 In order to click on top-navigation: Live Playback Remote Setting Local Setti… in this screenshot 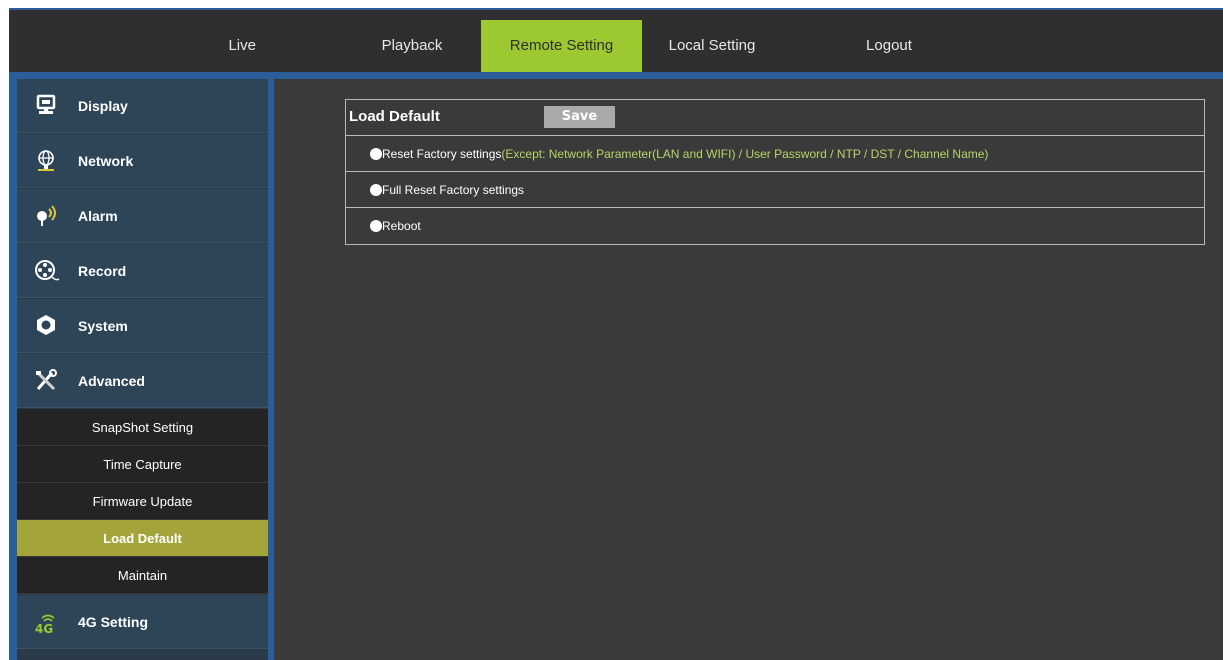, I will do `click(616, 41)`.